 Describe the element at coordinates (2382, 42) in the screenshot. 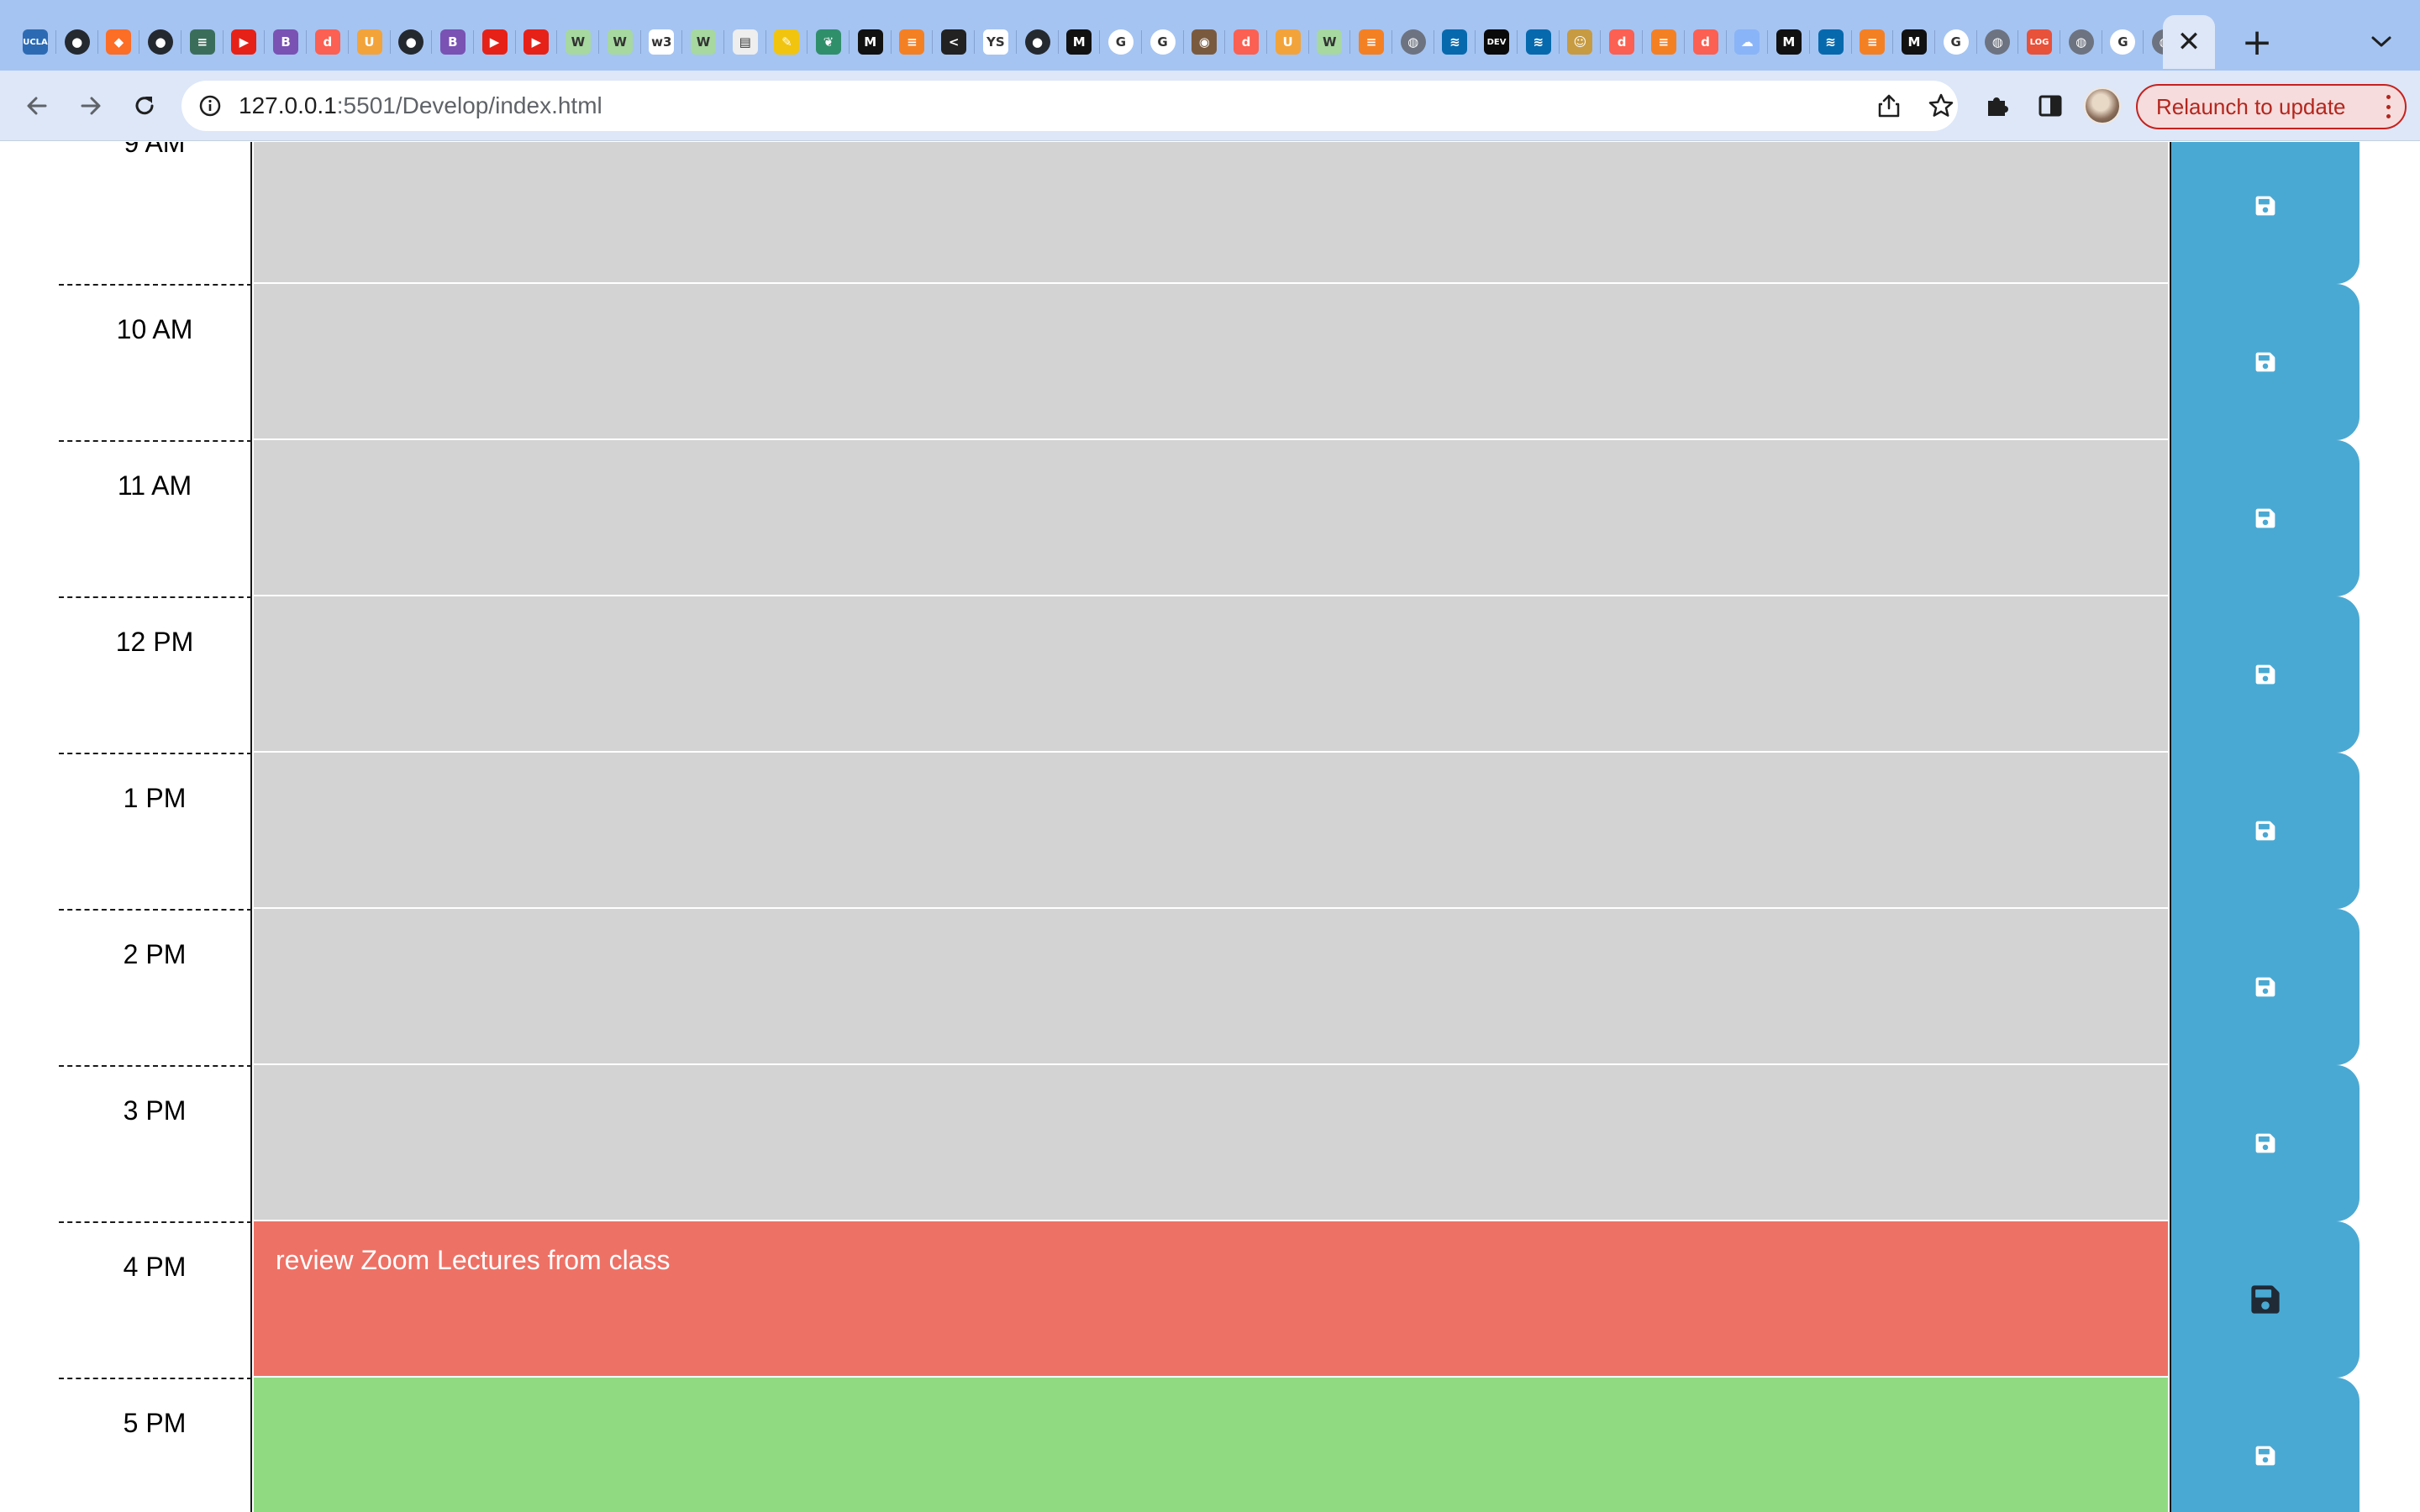

I see `tab-search-chevron-icon` at that location.